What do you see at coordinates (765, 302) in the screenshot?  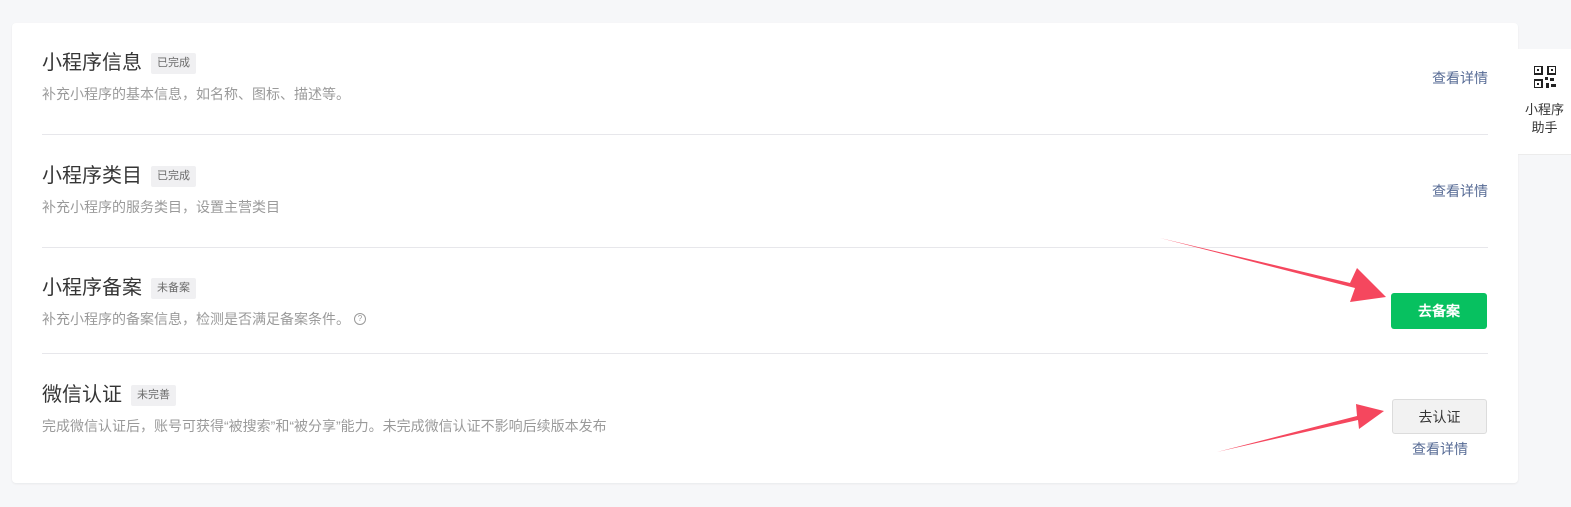 I see `row-miniprogram-filing: 小程序备案 未备案 补充小程序的备案信息，检测是否满足备案条件。 ?` at bounding box center [765, 302].